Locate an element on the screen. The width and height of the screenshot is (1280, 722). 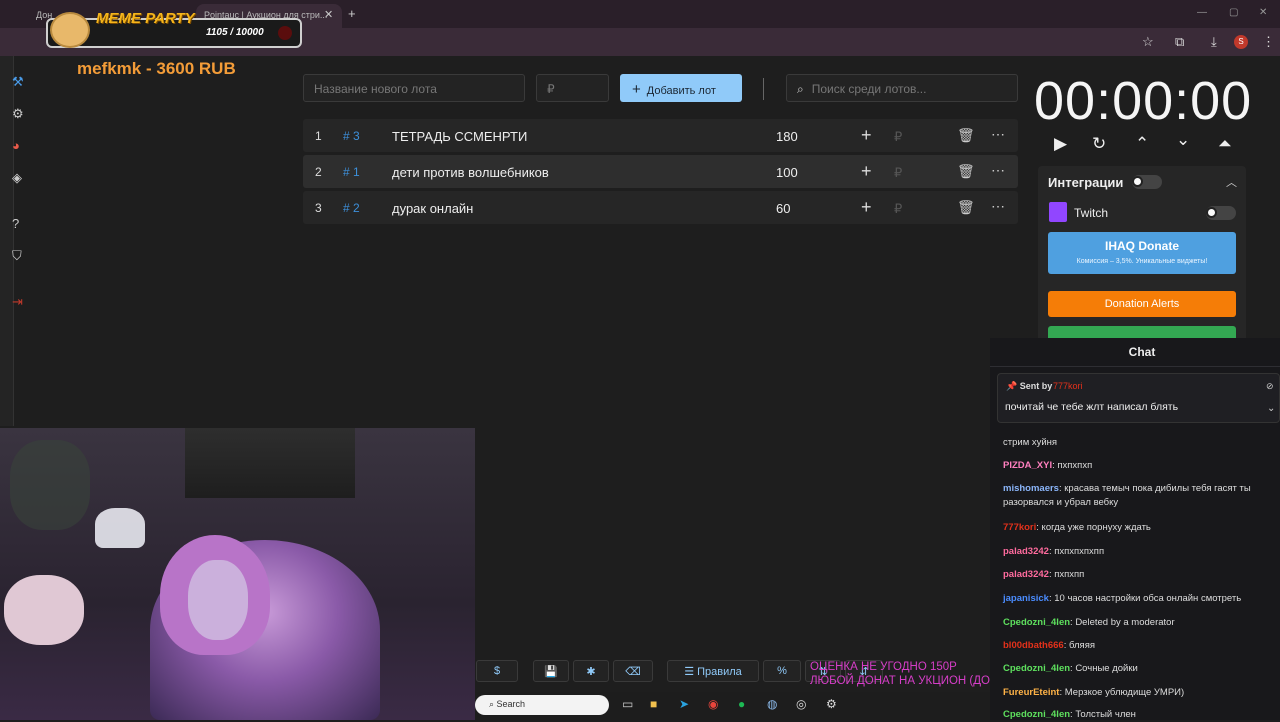
reset-icon: ↻ is located at coordinates (1099, 144).